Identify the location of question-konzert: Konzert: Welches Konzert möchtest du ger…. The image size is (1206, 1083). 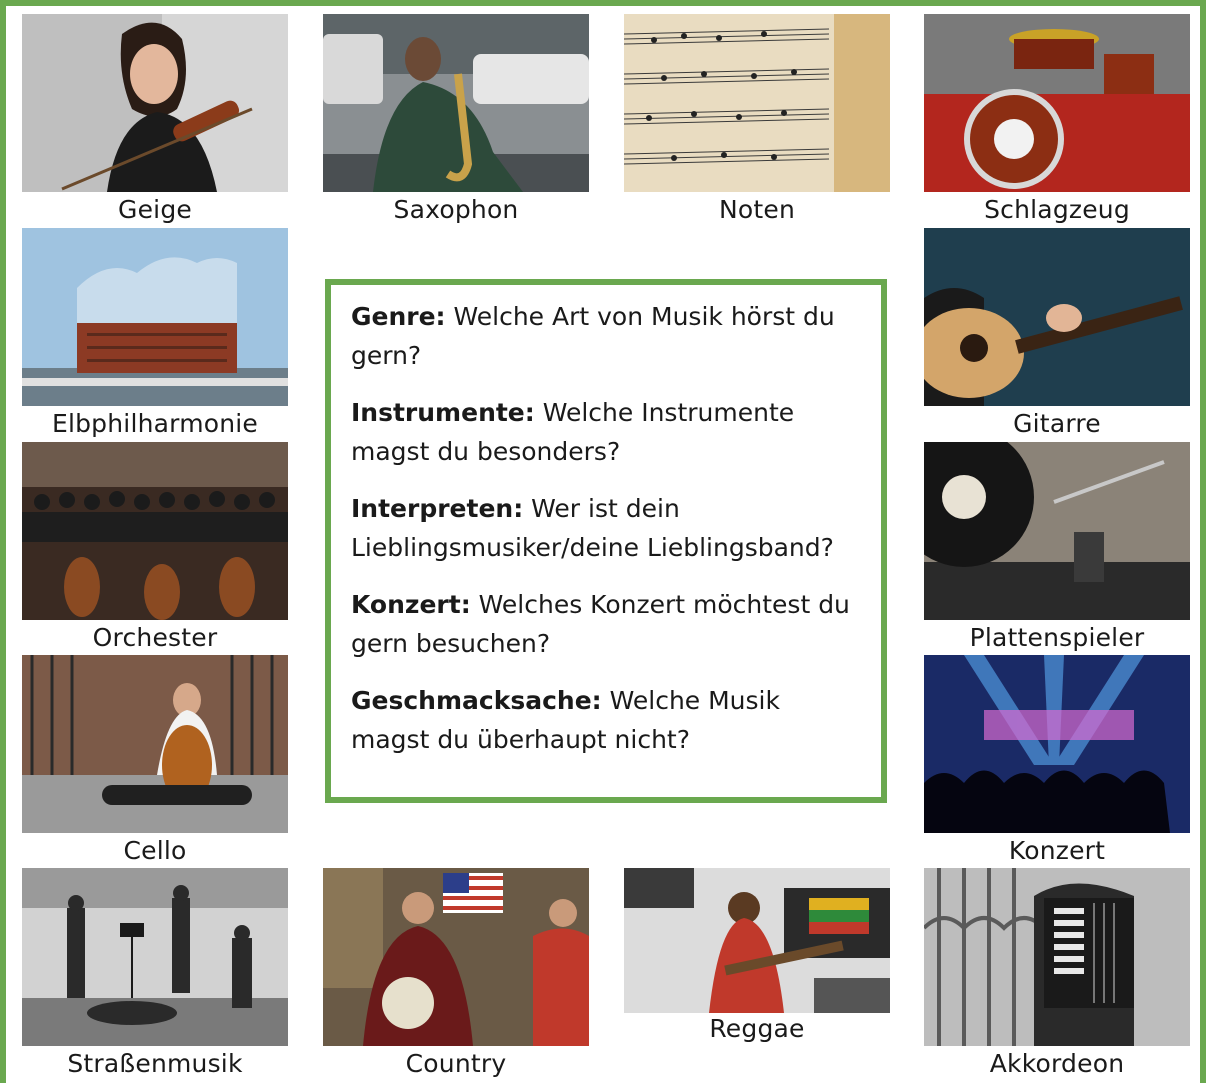
(605, 624).